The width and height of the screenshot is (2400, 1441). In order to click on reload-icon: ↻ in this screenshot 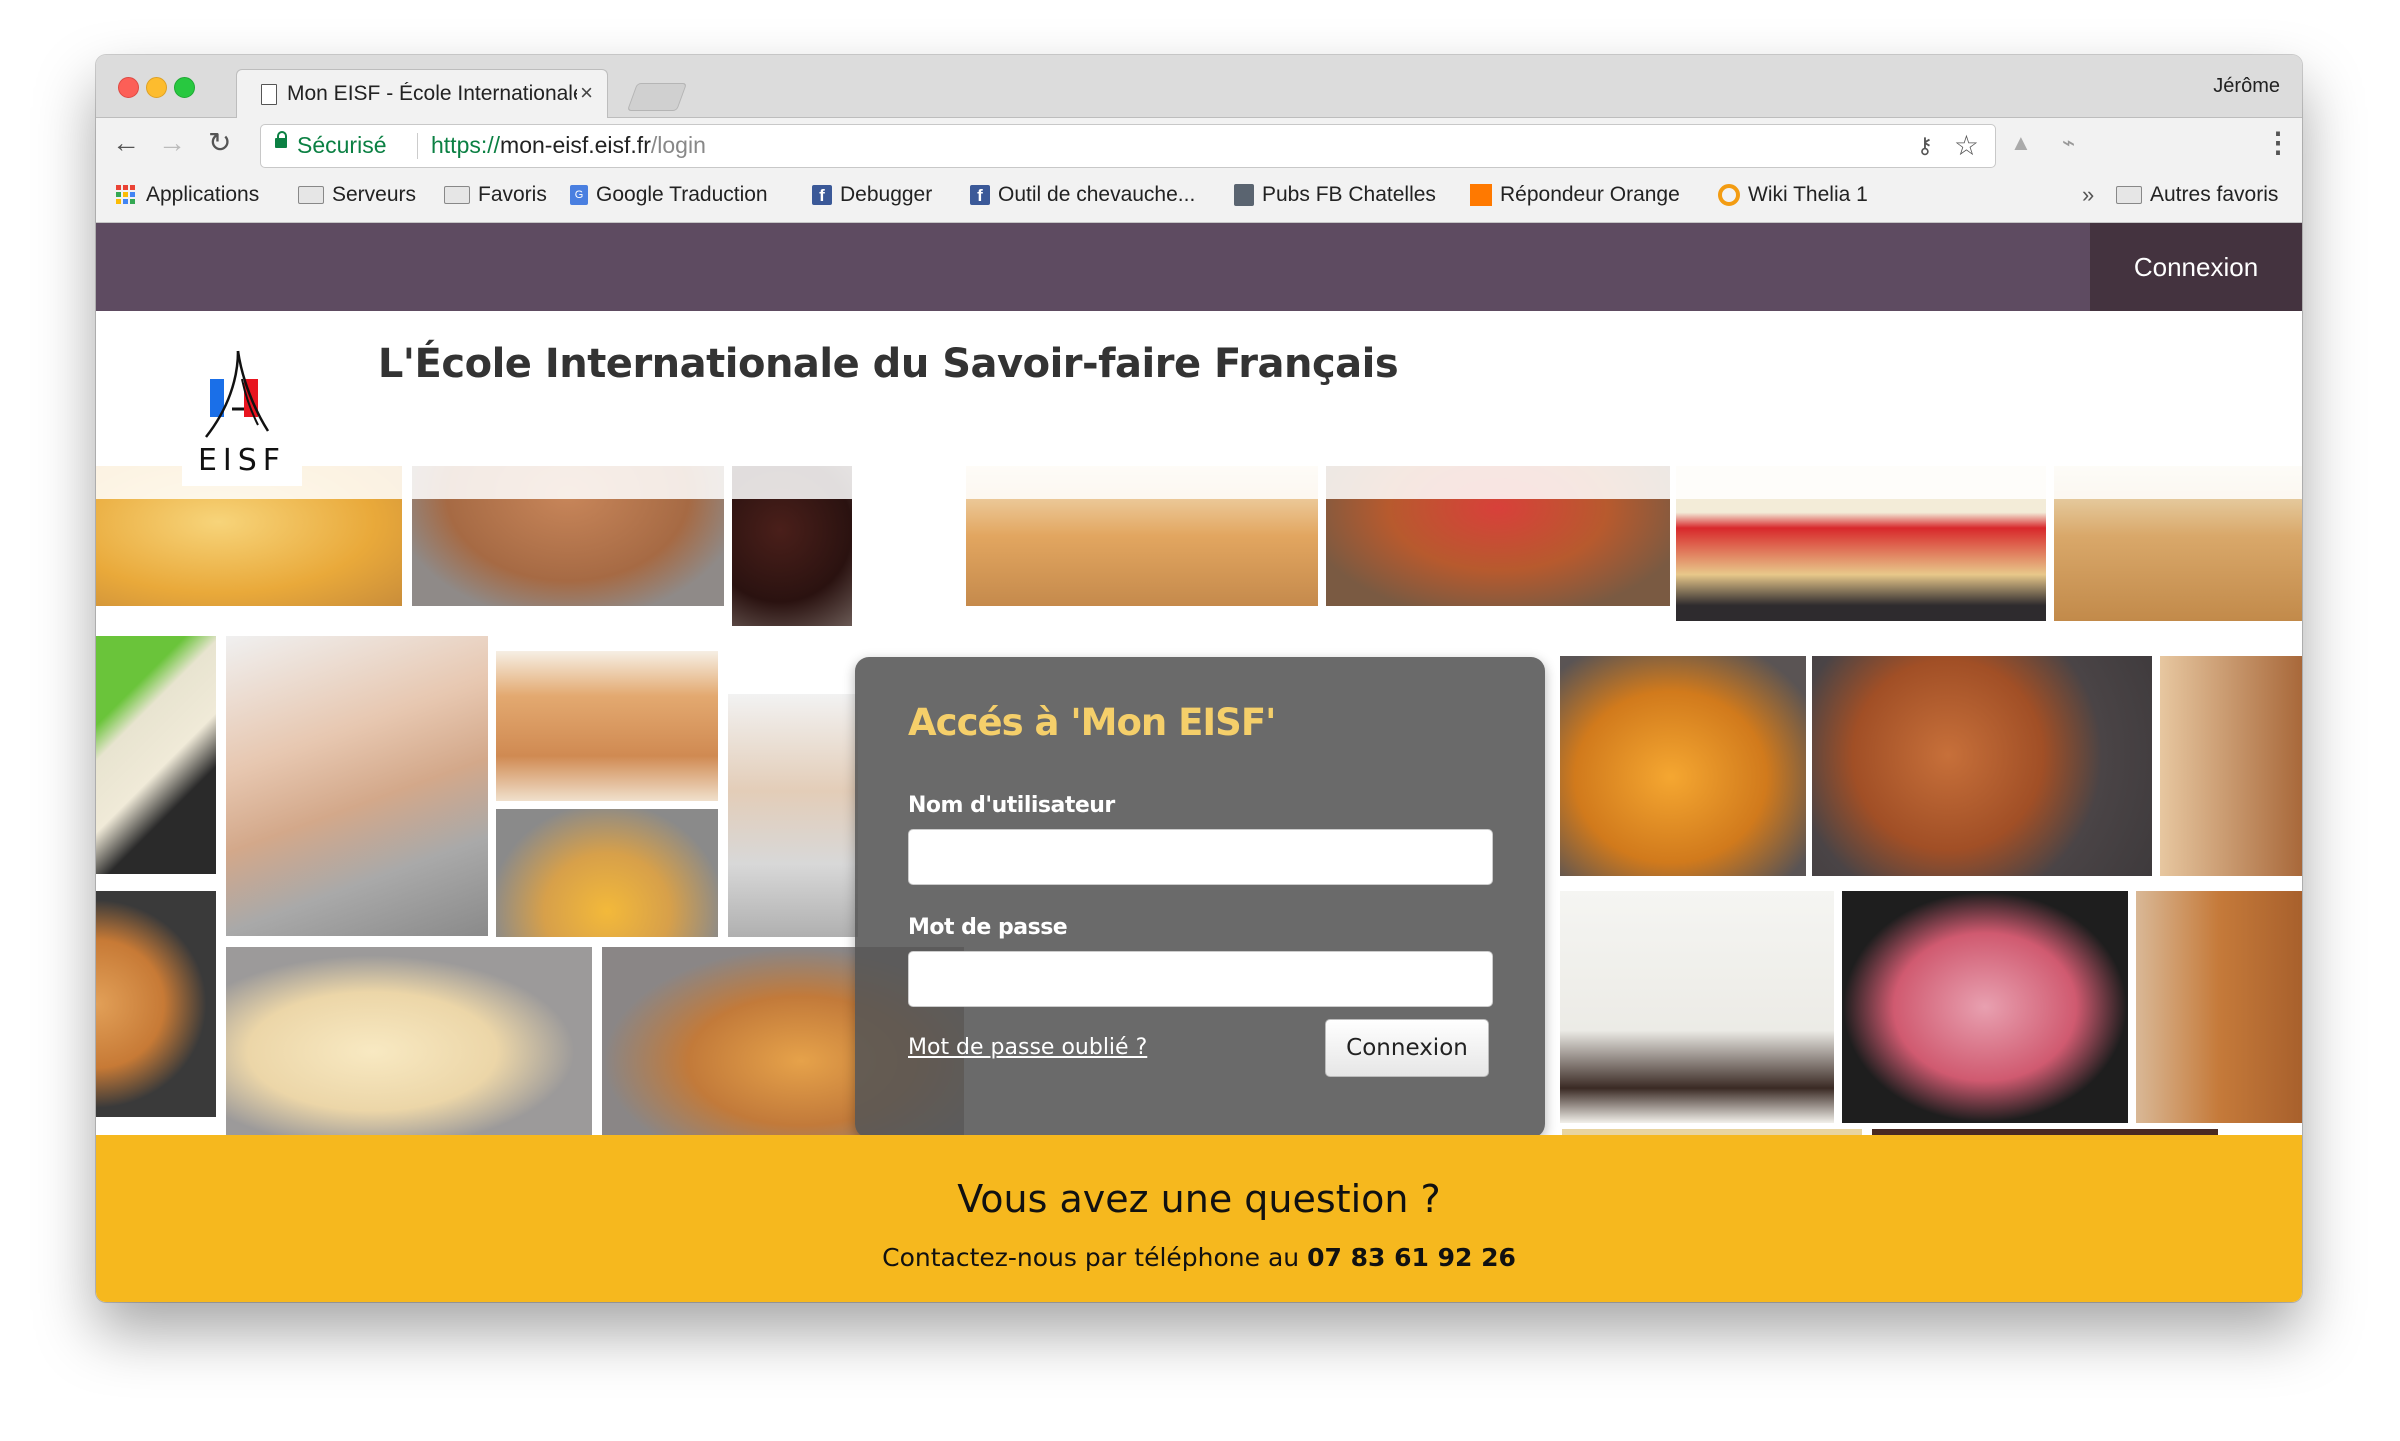, I will do `click(219, 143)`.